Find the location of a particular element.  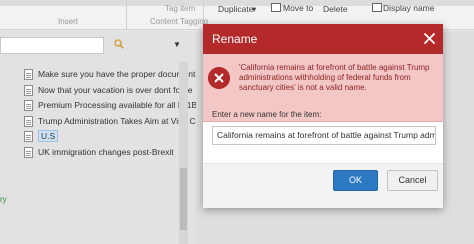

checkbox-icon is located at coordinates (377, 7).